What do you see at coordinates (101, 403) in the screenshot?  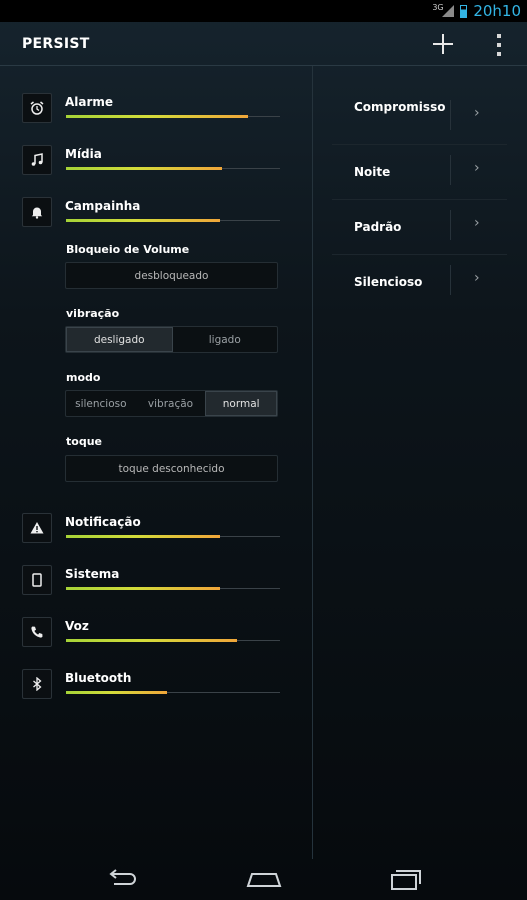 I see `mode-option-silent: silencioso` at bounding box center [101, 403].